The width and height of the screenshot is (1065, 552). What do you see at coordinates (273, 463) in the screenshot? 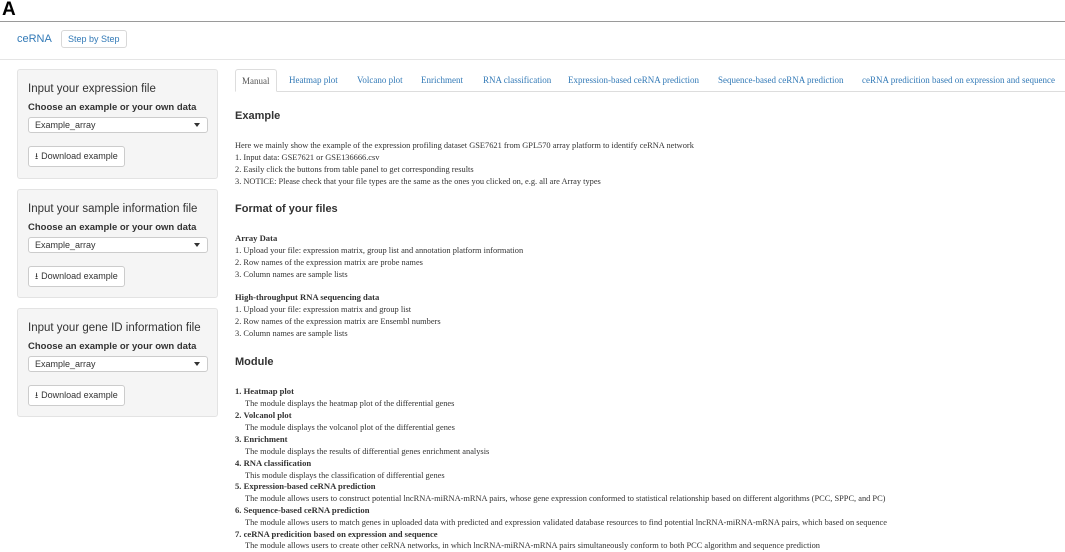
I see `module-title: 4. RNA classification` at bounding box center [273, 463].